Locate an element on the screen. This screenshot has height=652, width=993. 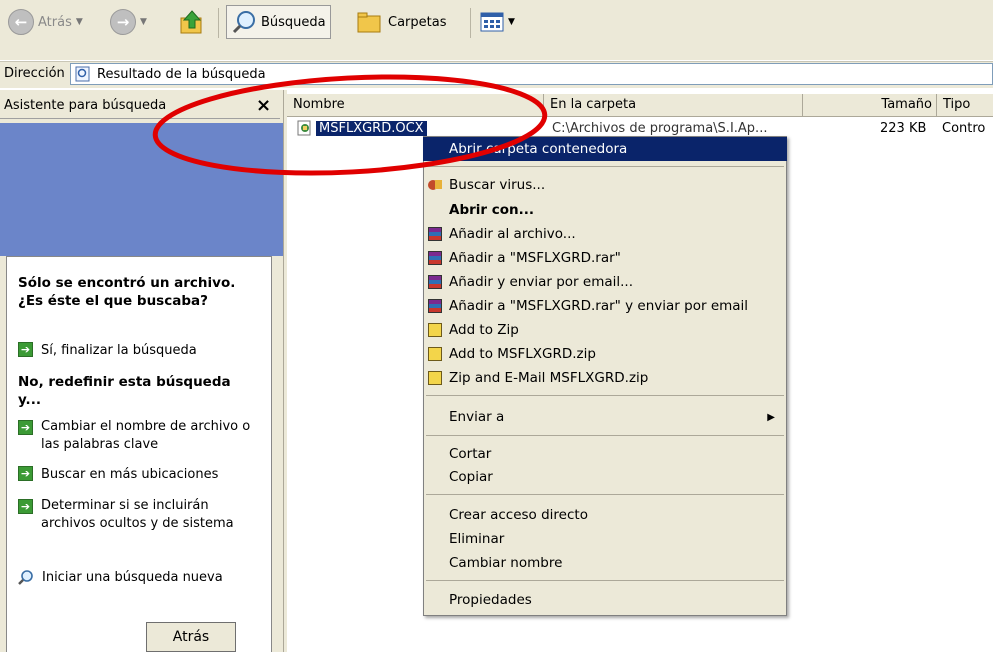
menu-item-create-shortcut: Crear acceso directo is located at coordinates (605, 515).